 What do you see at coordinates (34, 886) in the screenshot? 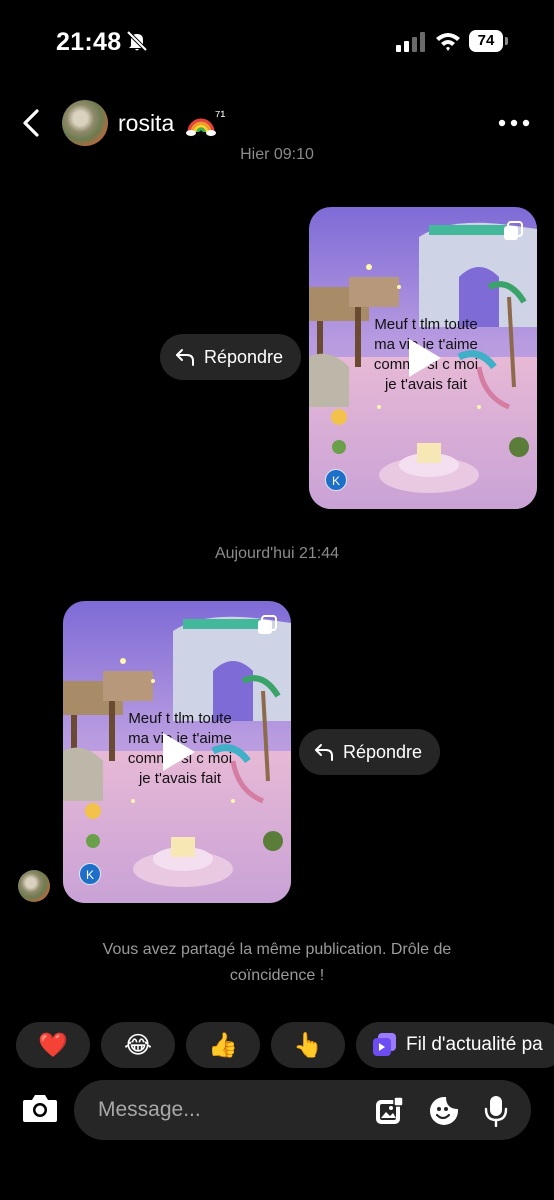
I see `sender-avatar` at bounding box center [34, 886].